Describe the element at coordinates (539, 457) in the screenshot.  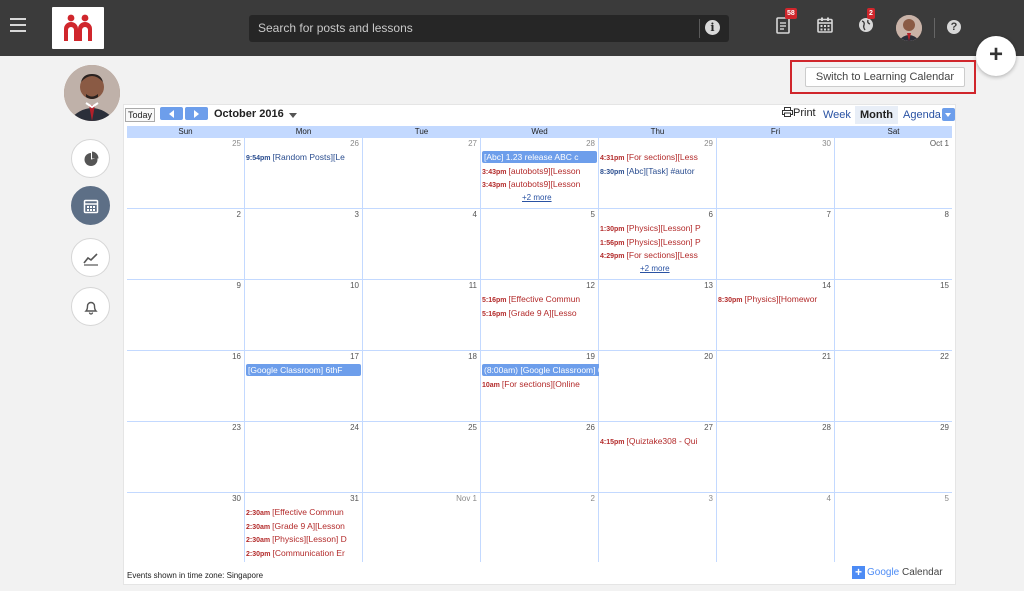
I see `day-cell: 26` at that location.